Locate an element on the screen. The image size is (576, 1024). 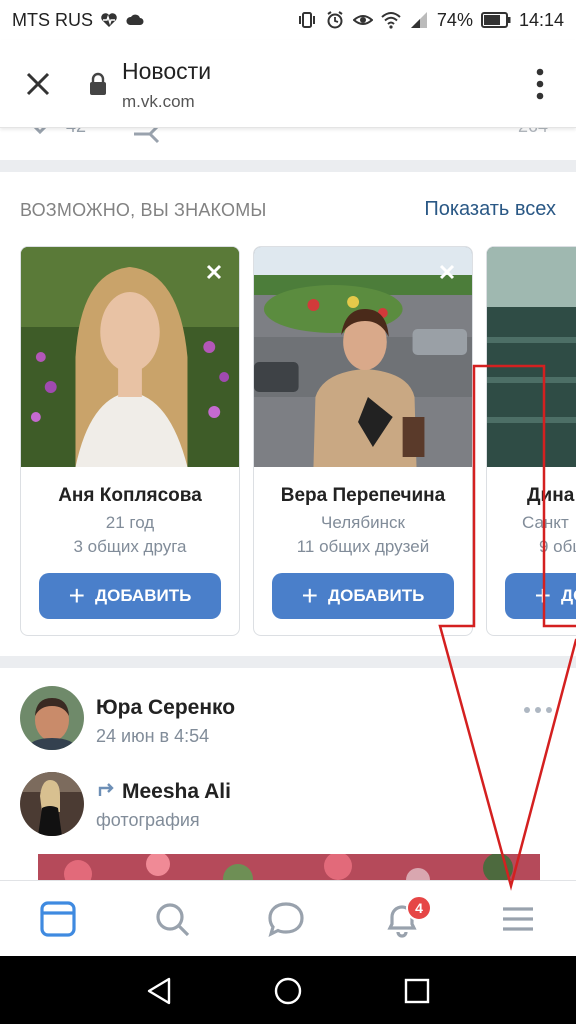
carrier-name: MTS RUS is located at coordinates (52, 19).